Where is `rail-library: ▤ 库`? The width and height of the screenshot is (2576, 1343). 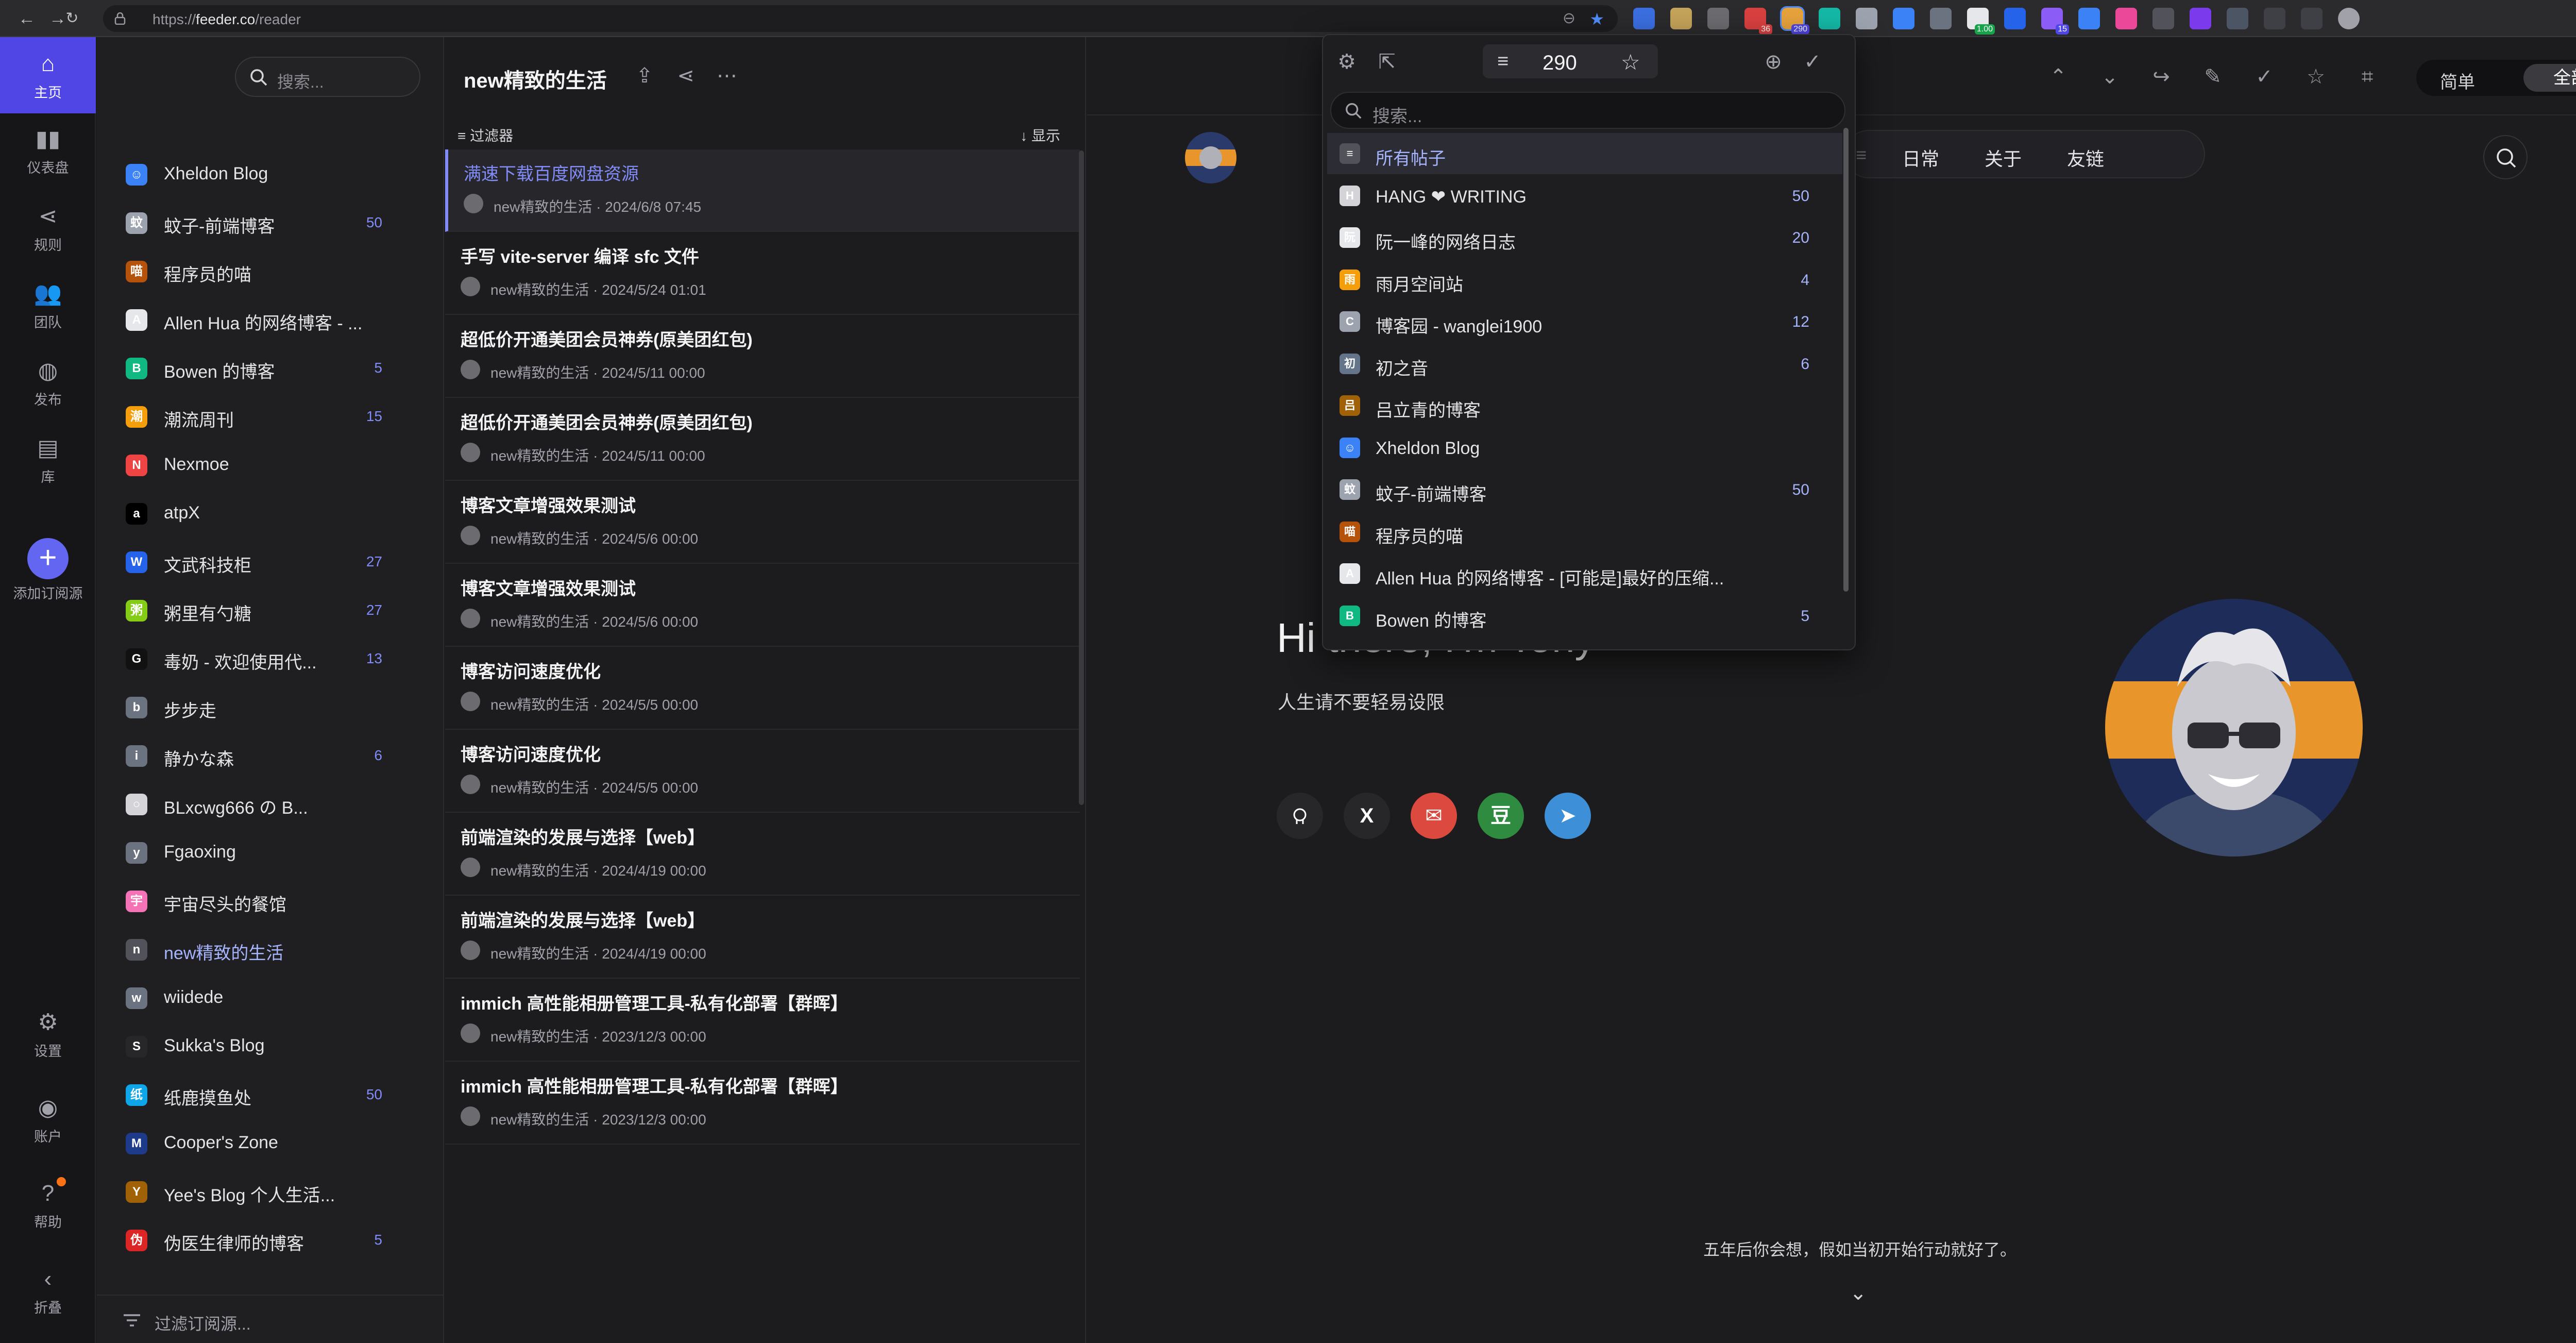
rail-library: ▤ 库 is located at coordinates (48, 460).